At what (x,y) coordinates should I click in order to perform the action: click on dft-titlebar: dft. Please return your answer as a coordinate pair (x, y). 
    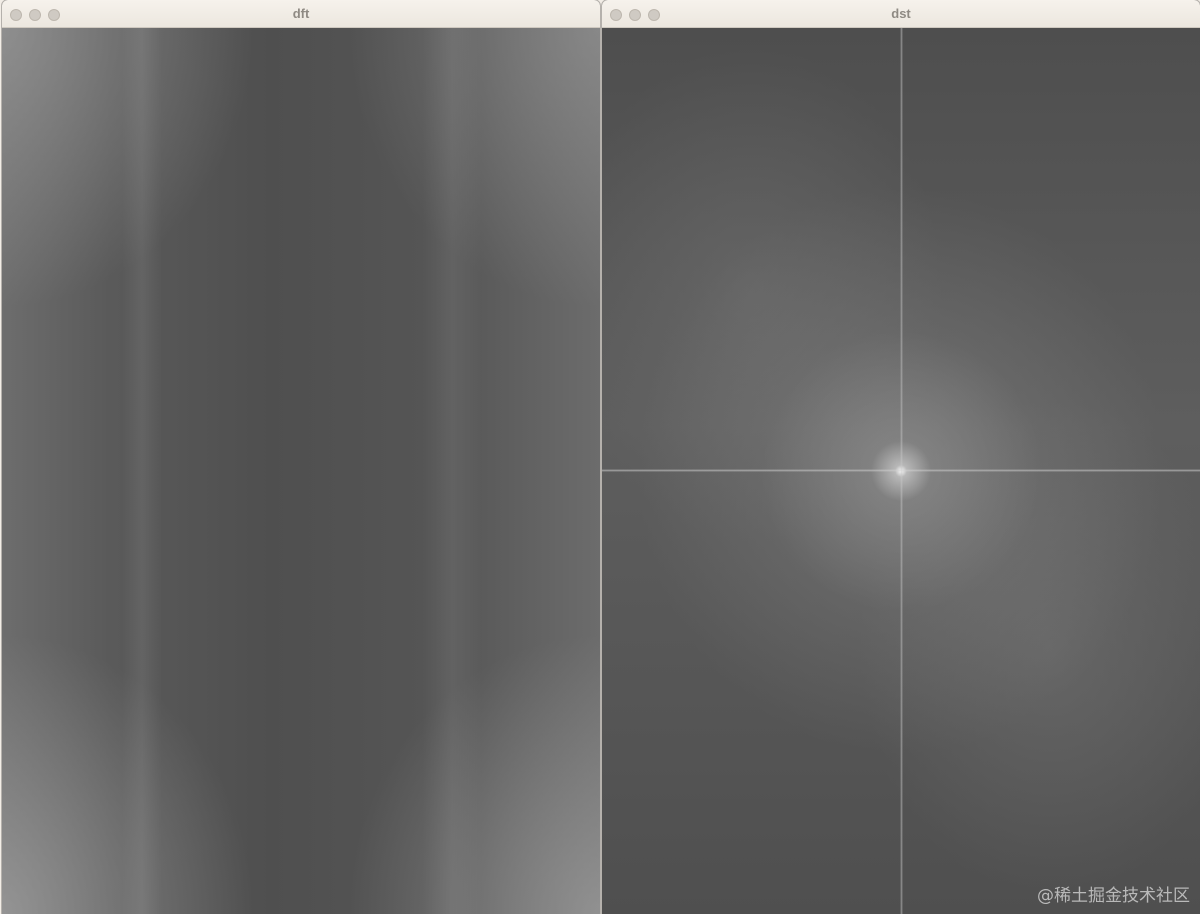
    Looking at the image, I should click on (301, 14).